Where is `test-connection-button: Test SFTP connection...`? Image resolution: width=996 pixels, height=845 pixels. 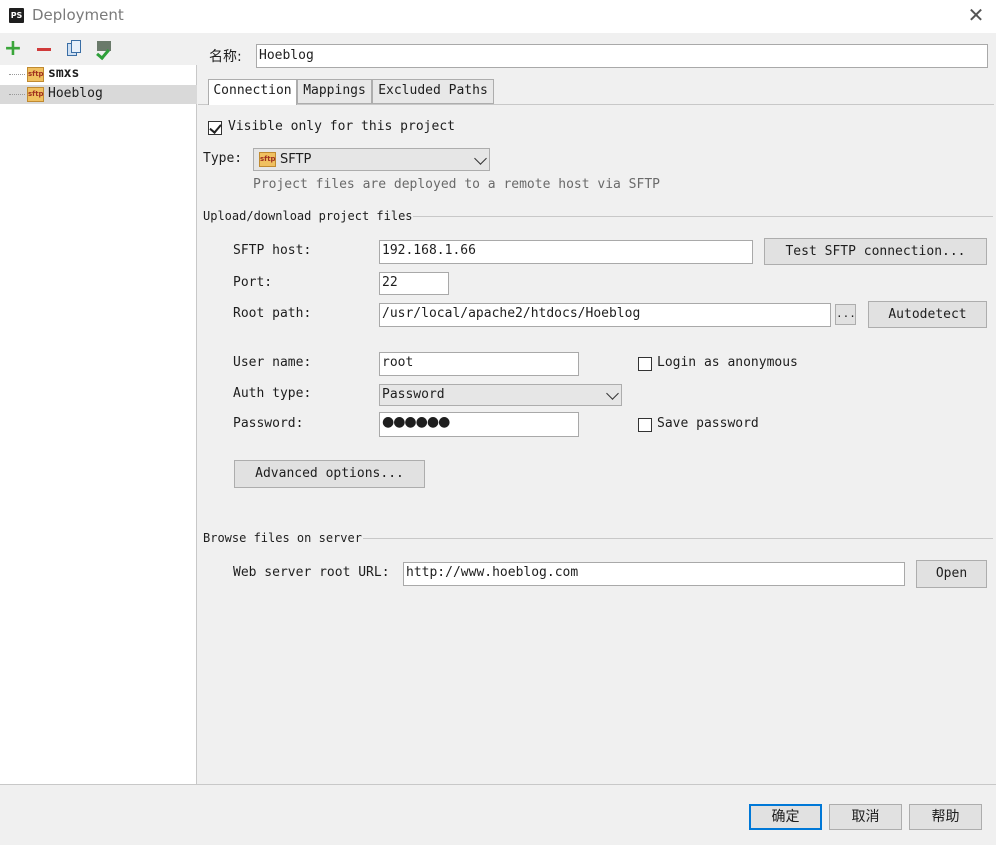 test-connection-button: Test SFTP connection... is located at coordinates (875, 251).